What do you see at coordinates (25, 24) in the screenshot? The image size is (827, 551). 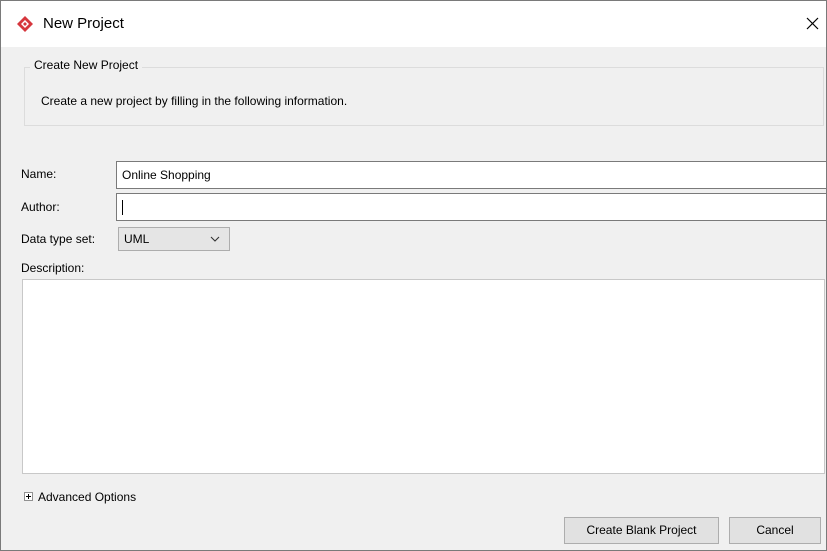 I see `visual-paradigm-logo-icon` at bounding box center [25, 24].